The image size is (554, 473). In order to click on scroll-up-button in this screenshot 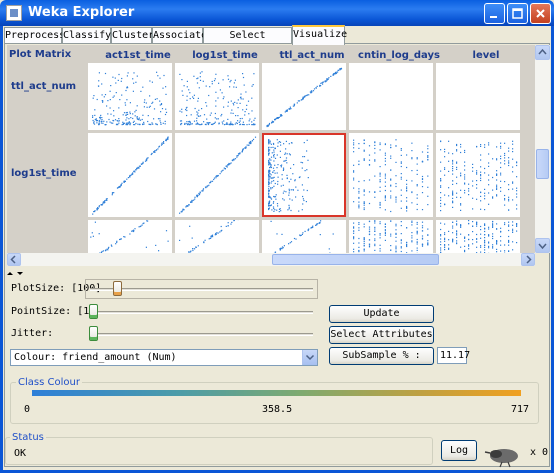, I will do `click(542, 52)`.